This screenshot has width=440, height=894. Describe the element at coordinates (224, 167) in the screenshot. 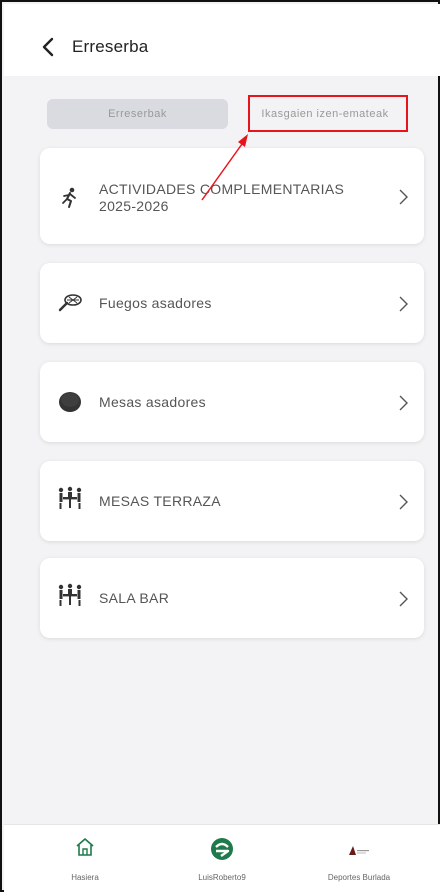

I see `annotation-arrow` at that location.